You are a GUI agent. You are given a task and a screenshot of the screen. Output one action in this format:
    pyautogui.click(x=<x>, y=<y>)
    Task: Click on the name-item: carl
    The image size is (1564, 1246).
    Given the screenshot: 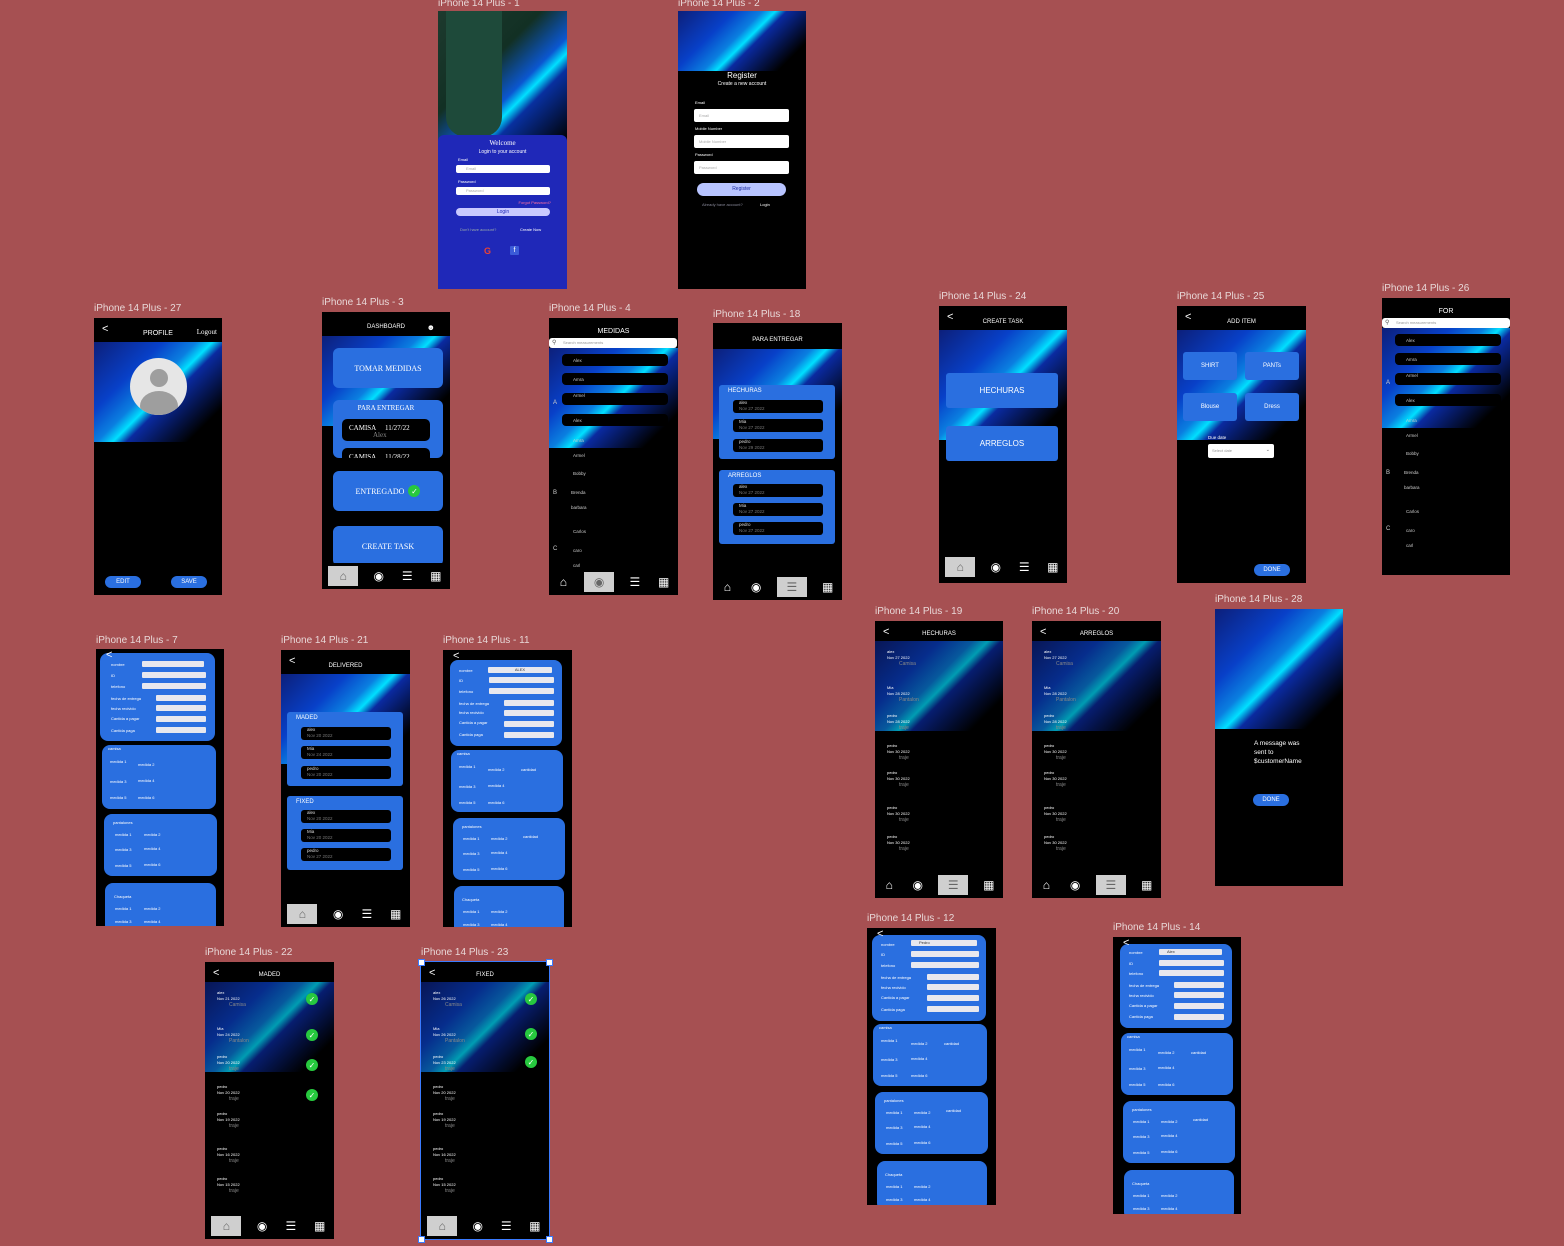 What is the action you would take?
    pyautogui.click(x=1409, y=545)
    